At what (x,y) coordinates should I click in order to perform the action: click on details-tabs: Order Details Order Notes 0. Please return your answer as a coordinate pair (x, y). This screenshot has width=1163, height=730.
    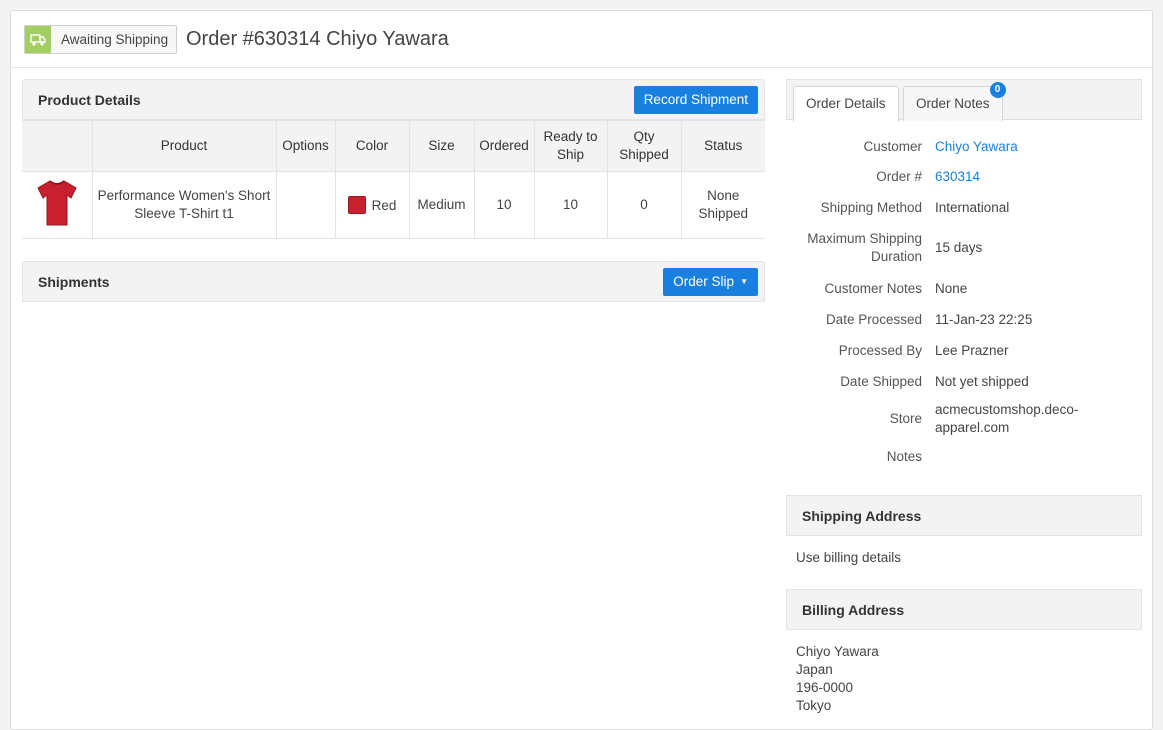
    Looking at the image, I should click on (964, 100).